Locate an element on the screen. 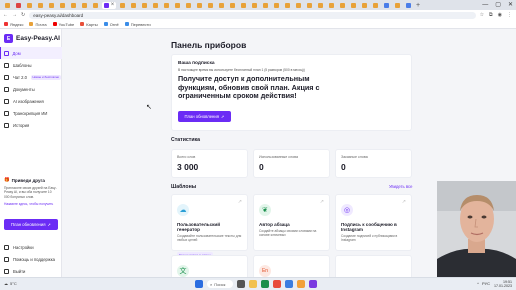  browser-icon is located at coordinates (277, 284).